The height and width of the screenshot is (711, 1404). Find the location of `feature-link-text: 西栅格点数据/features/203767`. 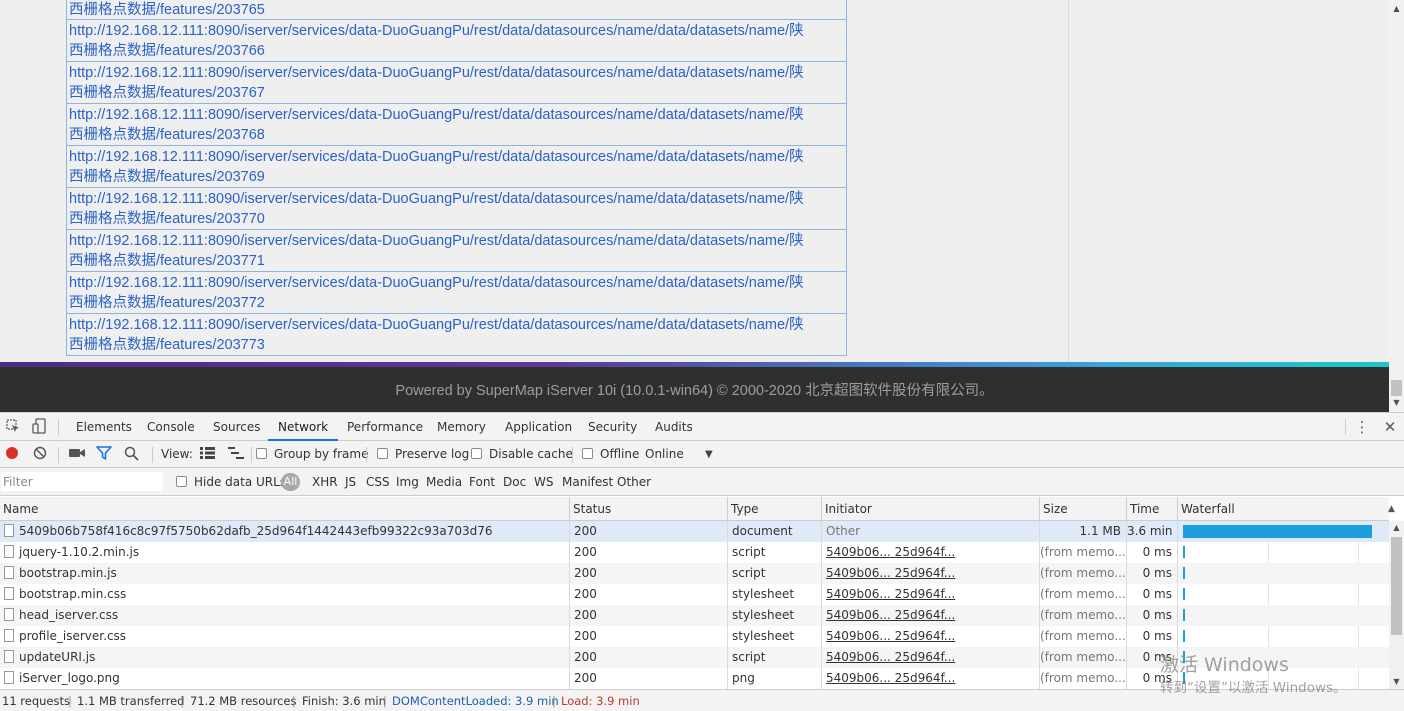

feature-link-text: 西栅格点数据/features/203767 is located at coordinates (457, 93).